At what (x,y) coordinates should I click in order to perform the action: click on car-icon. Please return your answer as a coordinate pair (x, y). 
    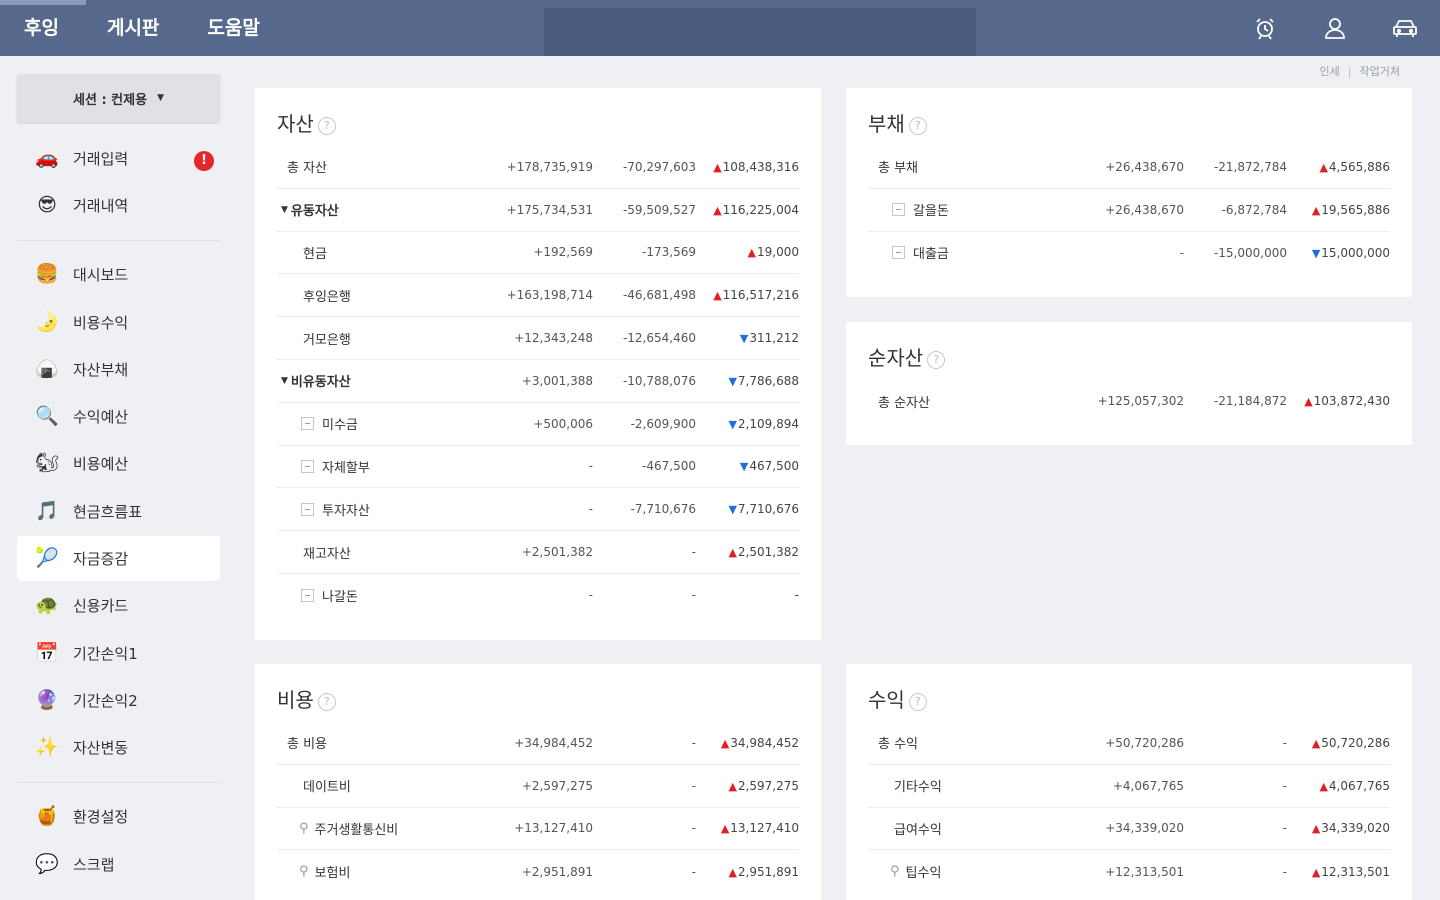
    Looking at the image, I should click on (1405, 28).